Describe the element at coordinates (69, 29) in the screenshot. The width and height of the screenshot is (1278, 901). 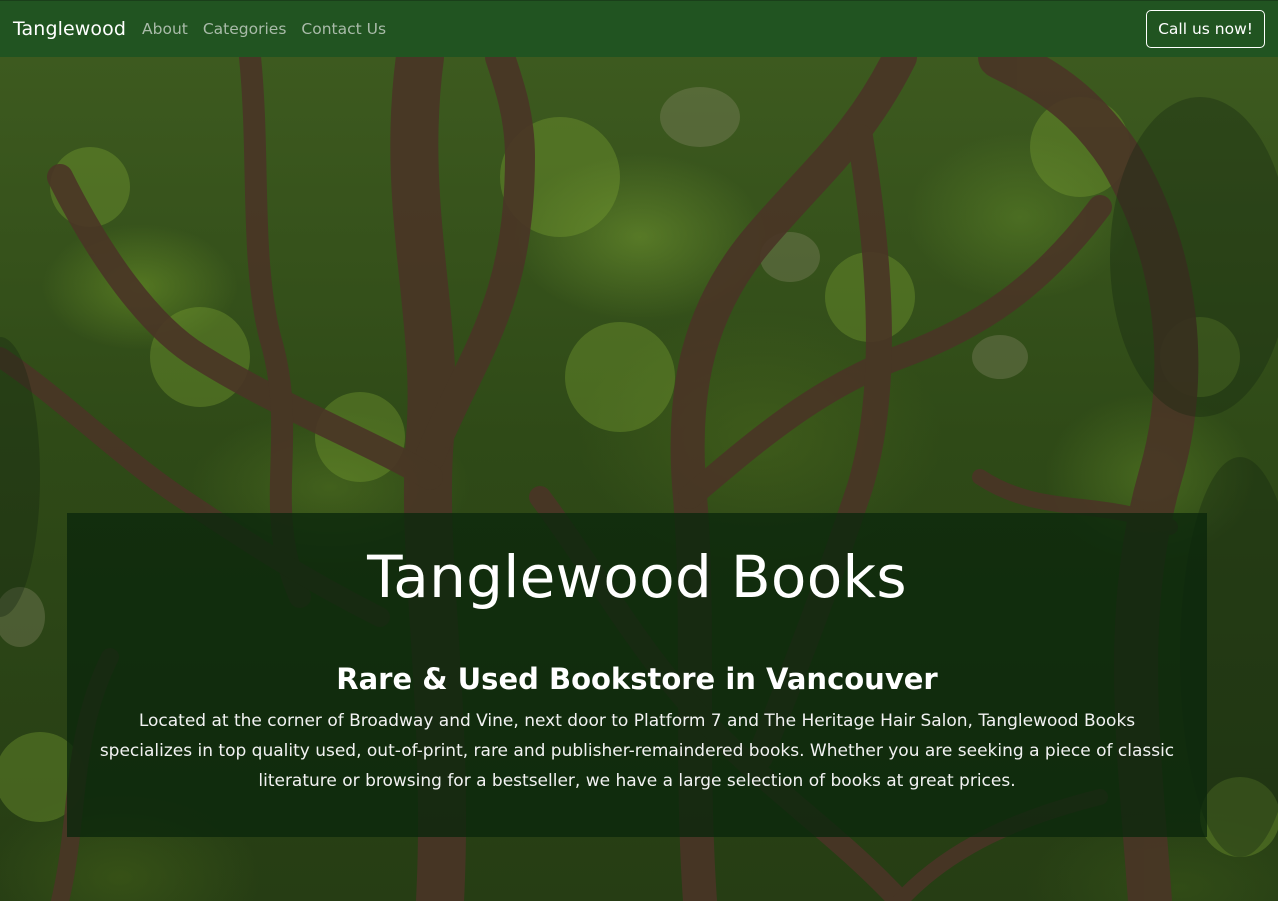
I see `brand-link: Tanglewood` at that location.